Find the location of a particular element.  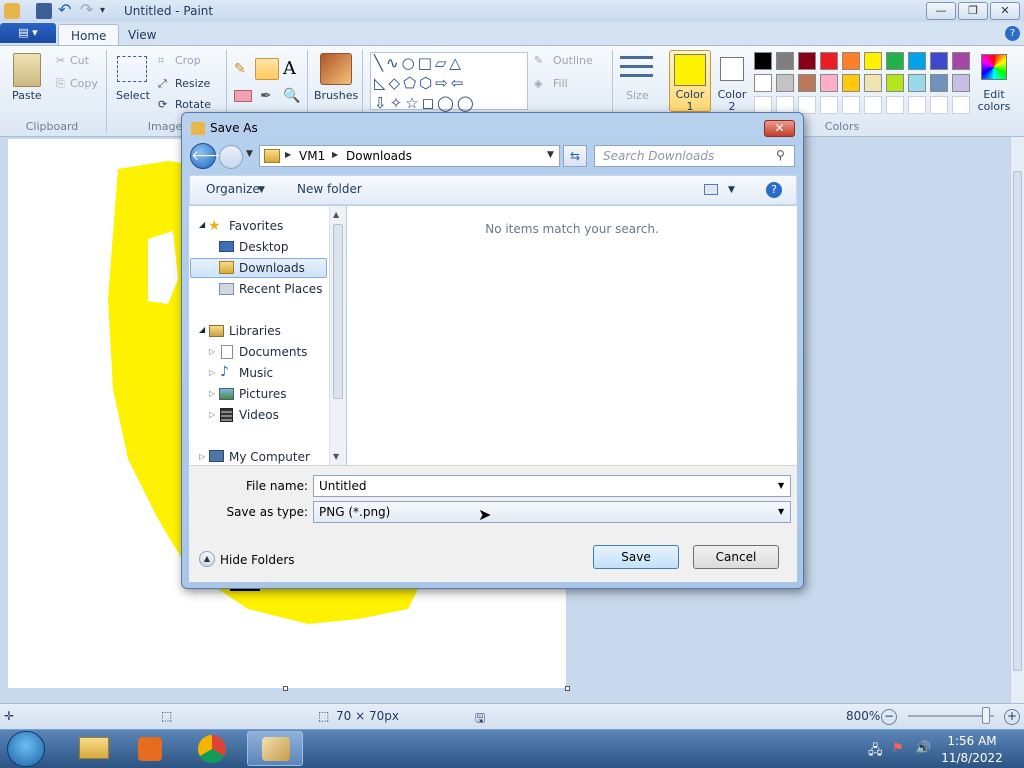

size-button: Size is located at coordinates (637, 95).